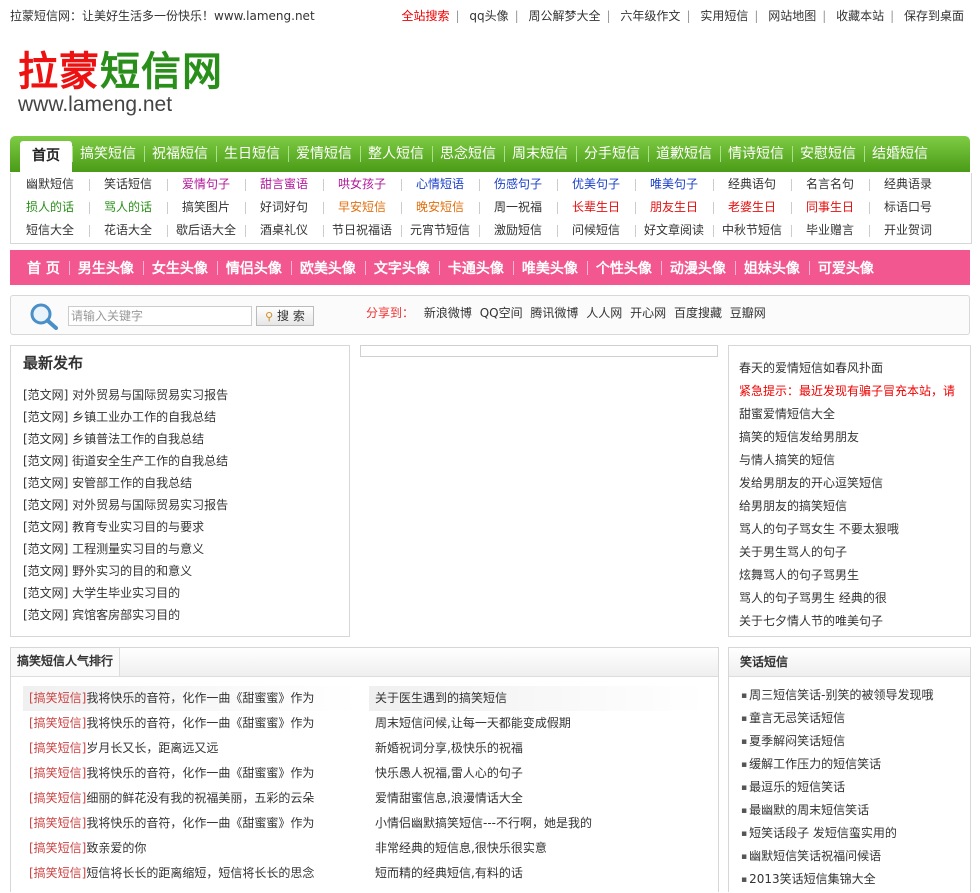 The width and height of the screenshot is (980, 893). I want to click on share-qzone: QQ空间, so click(501, 313).